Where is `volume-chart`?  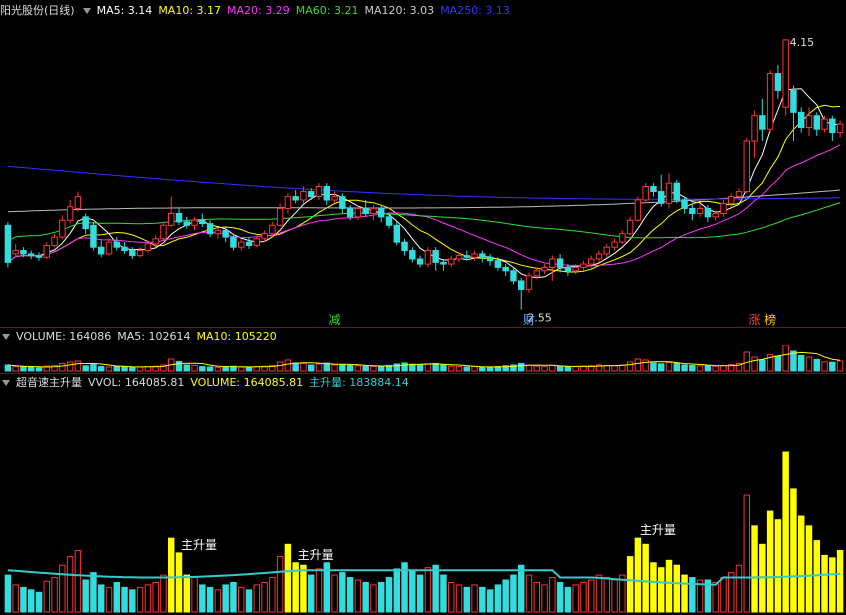
volume-chart is located at coordinates (423, 359).